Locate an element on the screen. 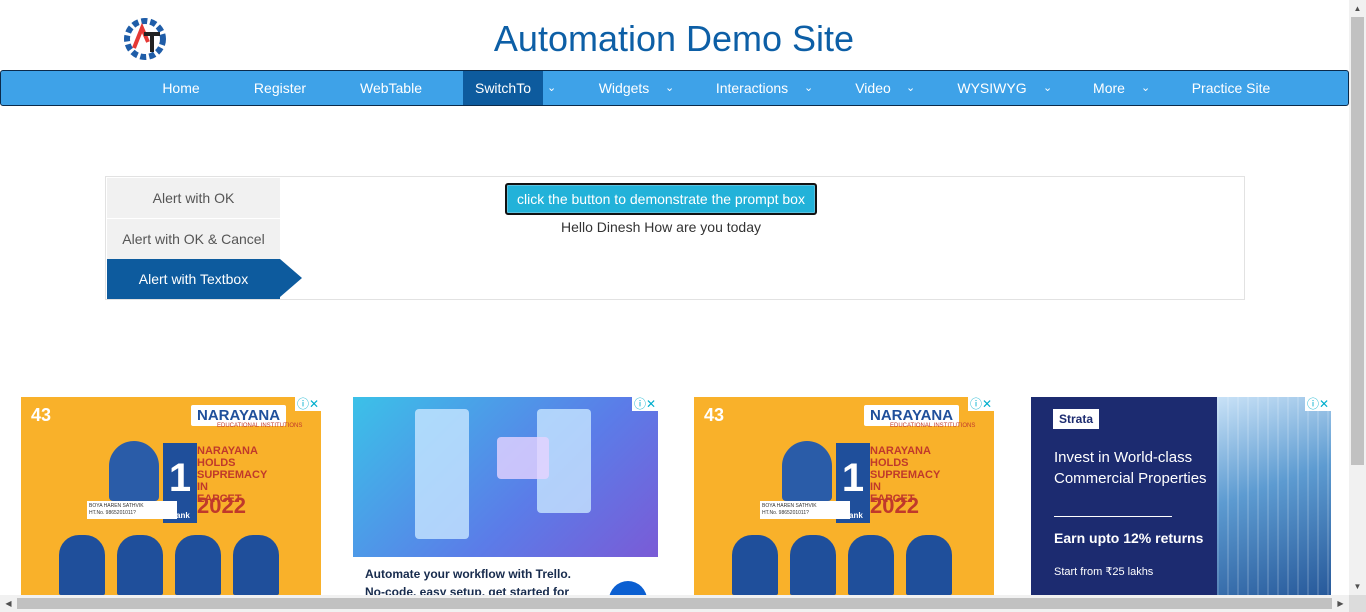 The image size is (1366, 612). nav-interactions: Interactions is located at coordinates (752, 88).